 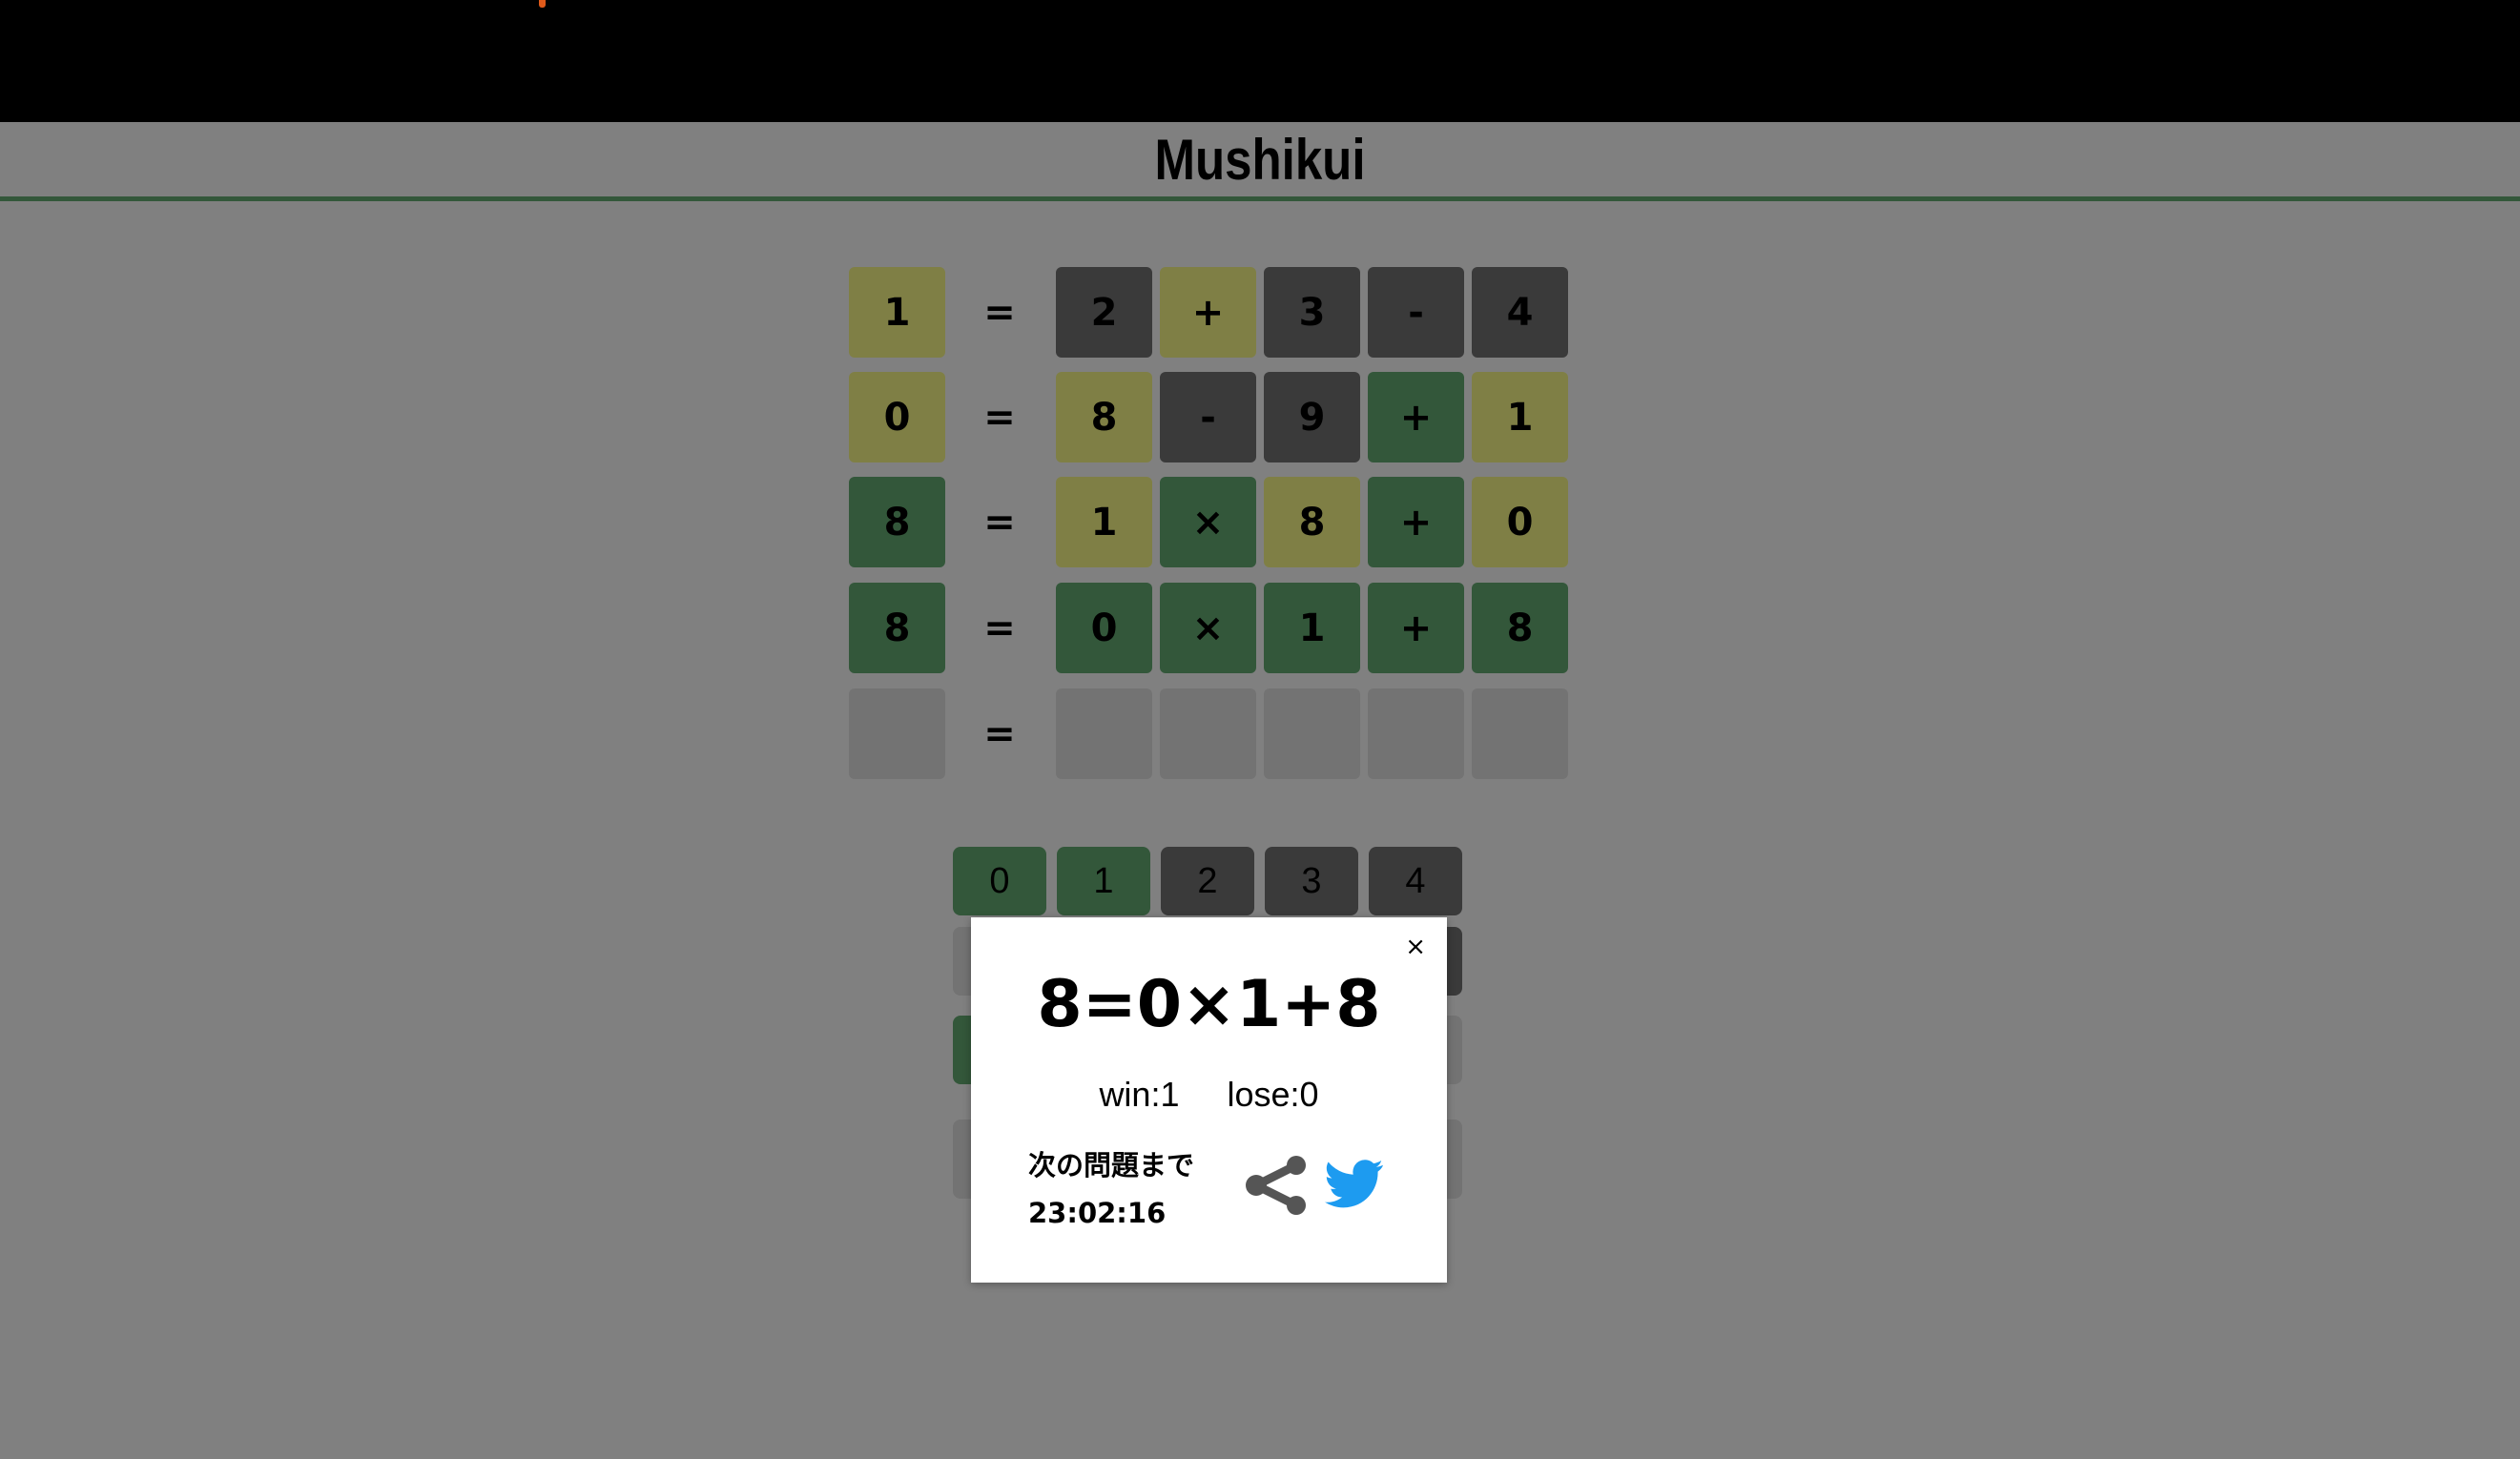 What do you see at coordinates (999, 881) in the screenshot?
I see `key-button: 0` at bounding box center [999, 881].